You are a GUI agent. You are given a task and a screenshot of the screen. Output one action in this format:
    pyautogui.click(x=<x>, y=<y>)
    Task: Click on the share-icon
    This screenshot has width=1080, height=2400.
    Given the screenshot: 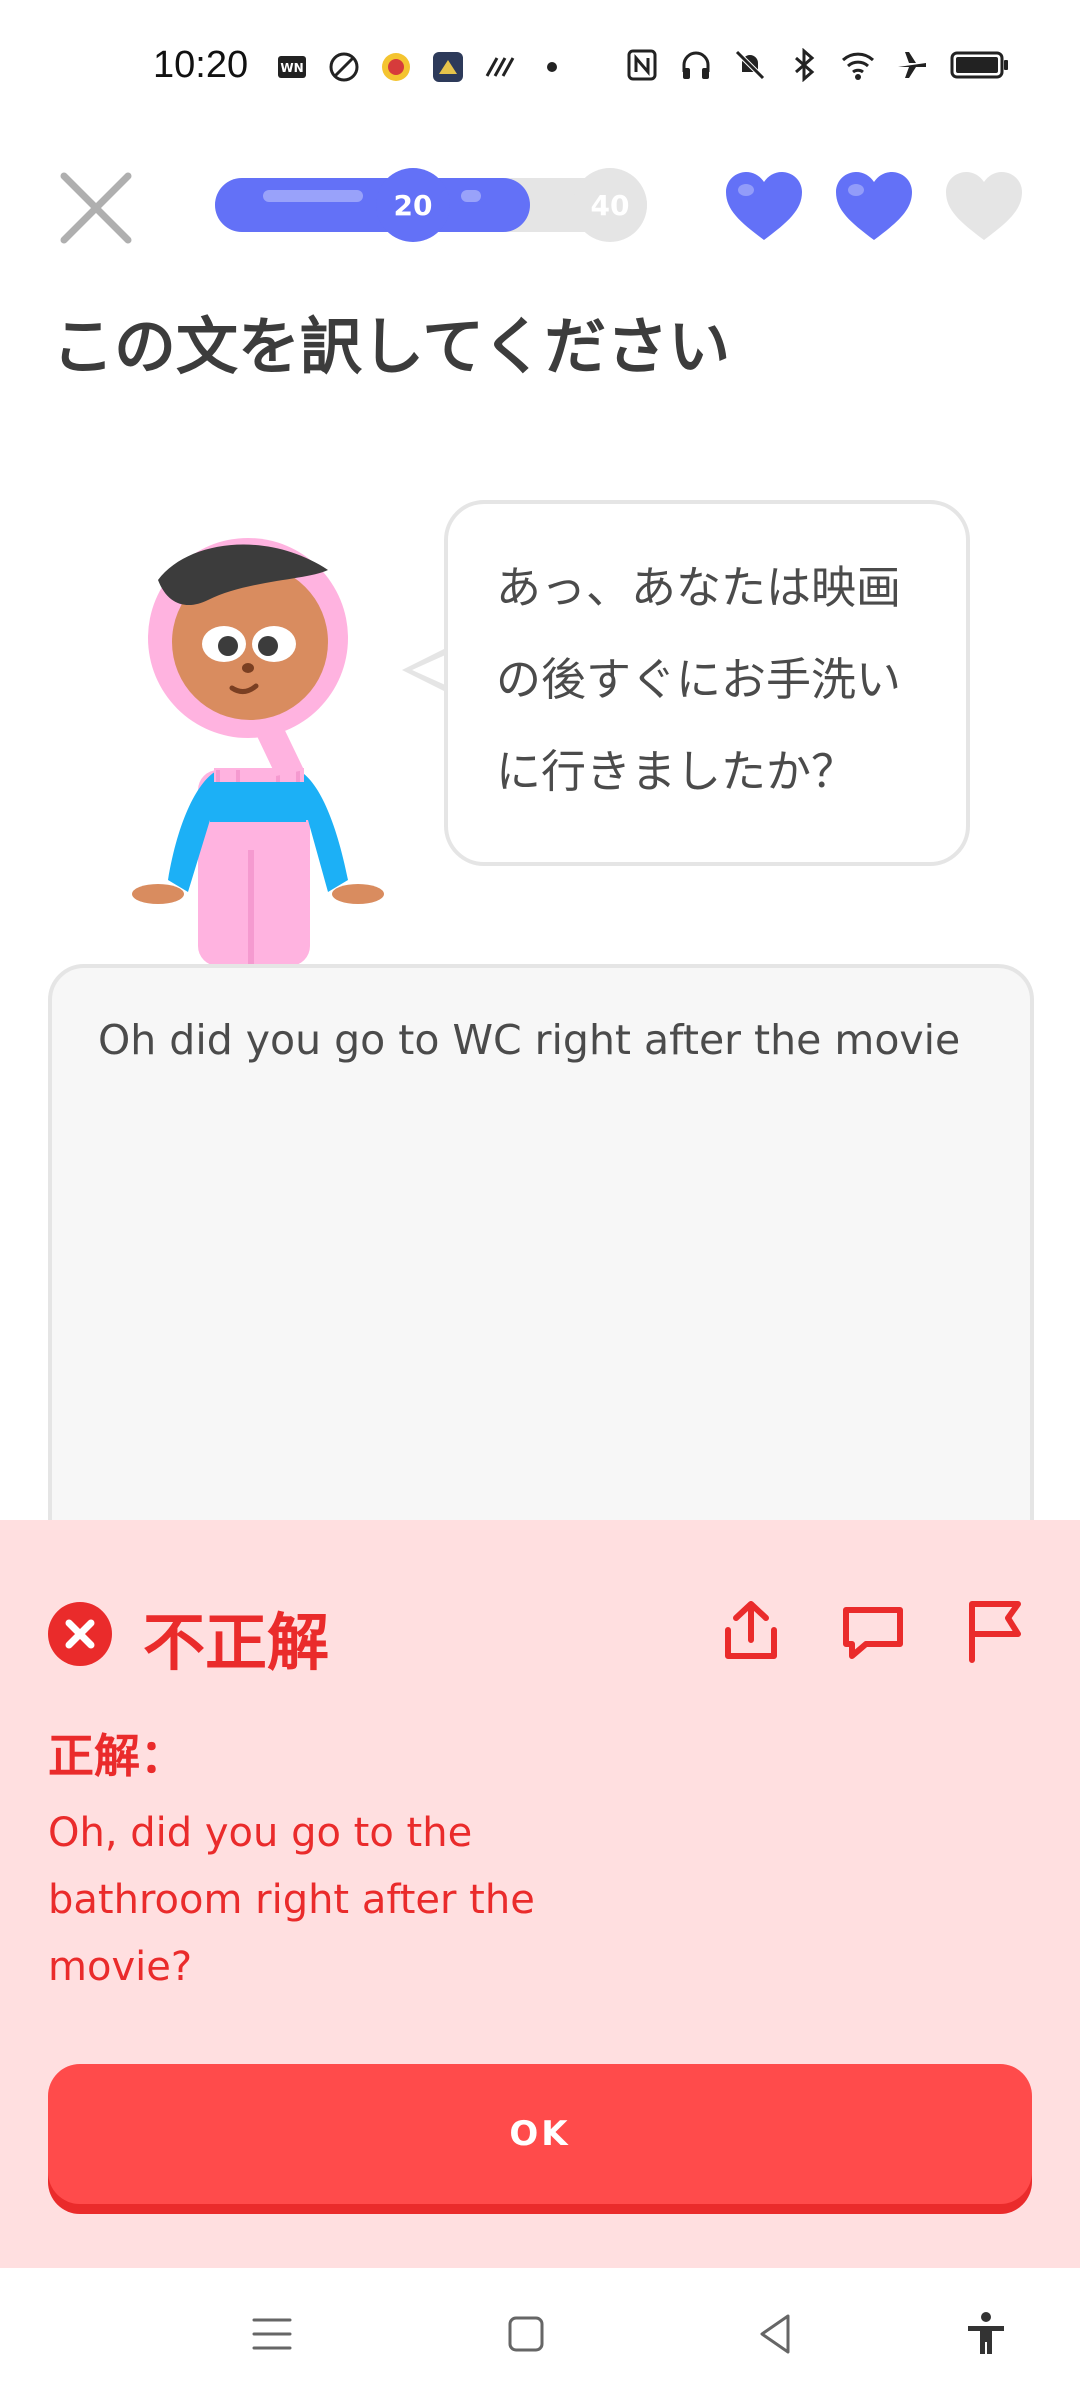 What is the action you would take?
    pyautogui.click(x=751, y=1631)
    